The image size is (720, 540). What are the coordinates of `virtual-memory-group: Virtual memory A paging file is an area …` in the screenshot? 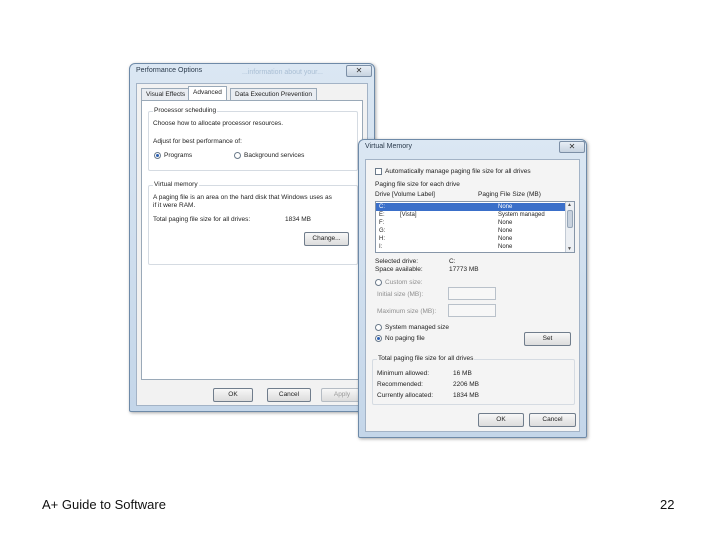 It's located at (253, 223).